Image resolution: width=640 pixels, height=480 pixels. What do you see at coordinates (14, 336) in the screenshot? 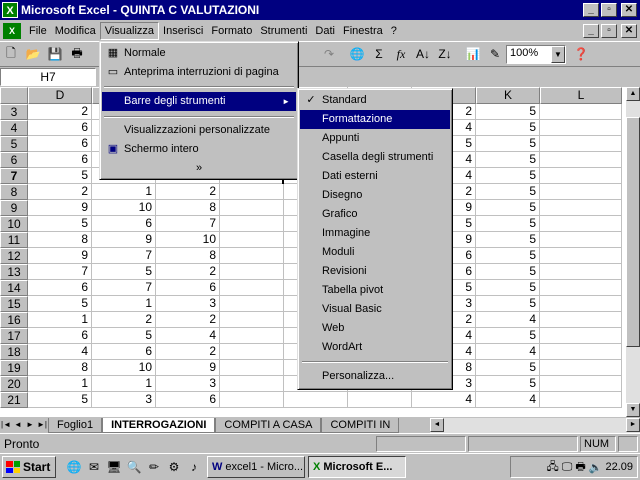
I see `row-header: 17` at bounding box center [14, 336].